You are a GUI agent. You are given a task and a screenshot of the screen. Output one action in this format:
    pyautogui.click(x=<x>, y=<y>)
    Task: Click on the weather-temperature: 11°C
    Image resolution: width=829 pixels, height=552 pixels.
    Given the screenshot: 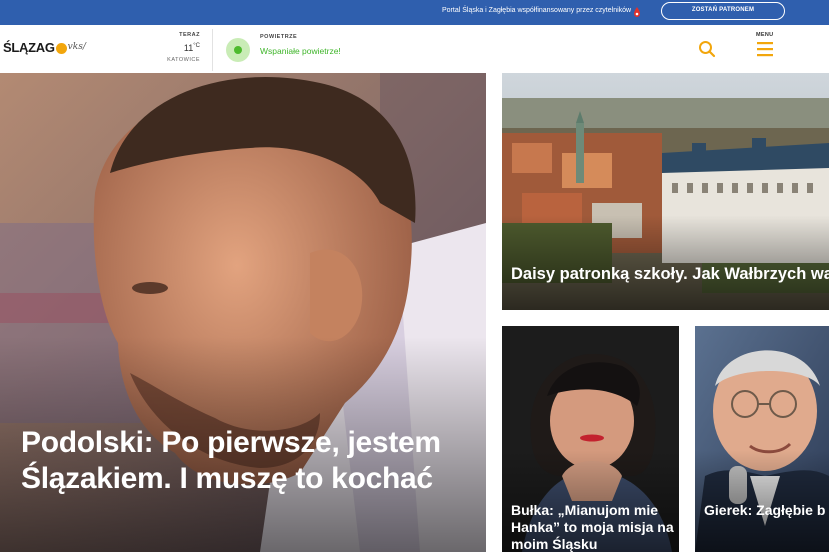 What is the action you would take?
    pyautogui.click(x=191, y=48)
    